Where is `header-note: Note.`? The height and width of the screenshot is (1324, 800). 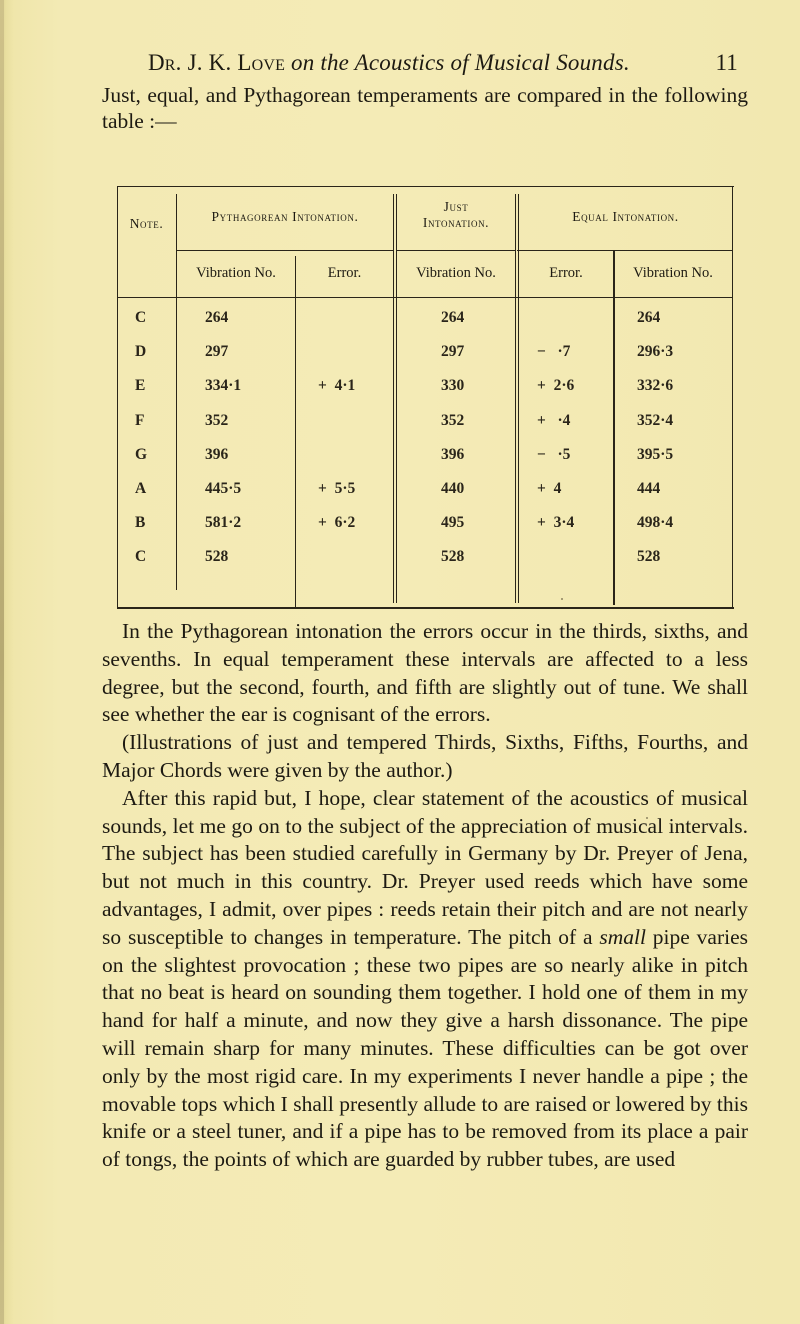
header-note: Note. is located at coordinates (146, 223).